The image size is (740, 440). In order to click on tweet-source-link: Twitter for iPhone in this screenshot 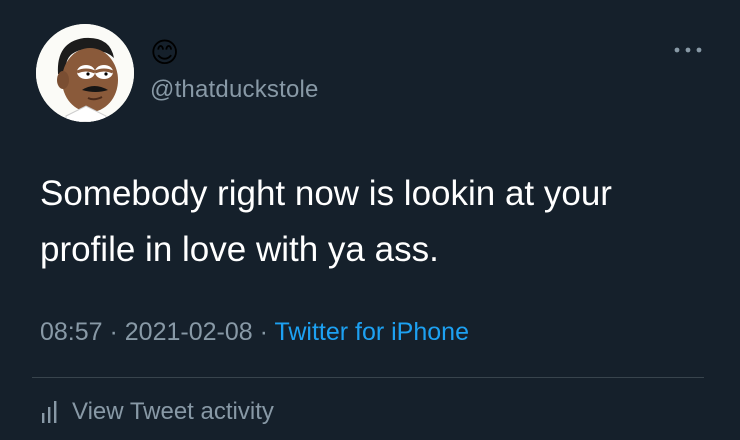, I will do `click(371, 332)`.